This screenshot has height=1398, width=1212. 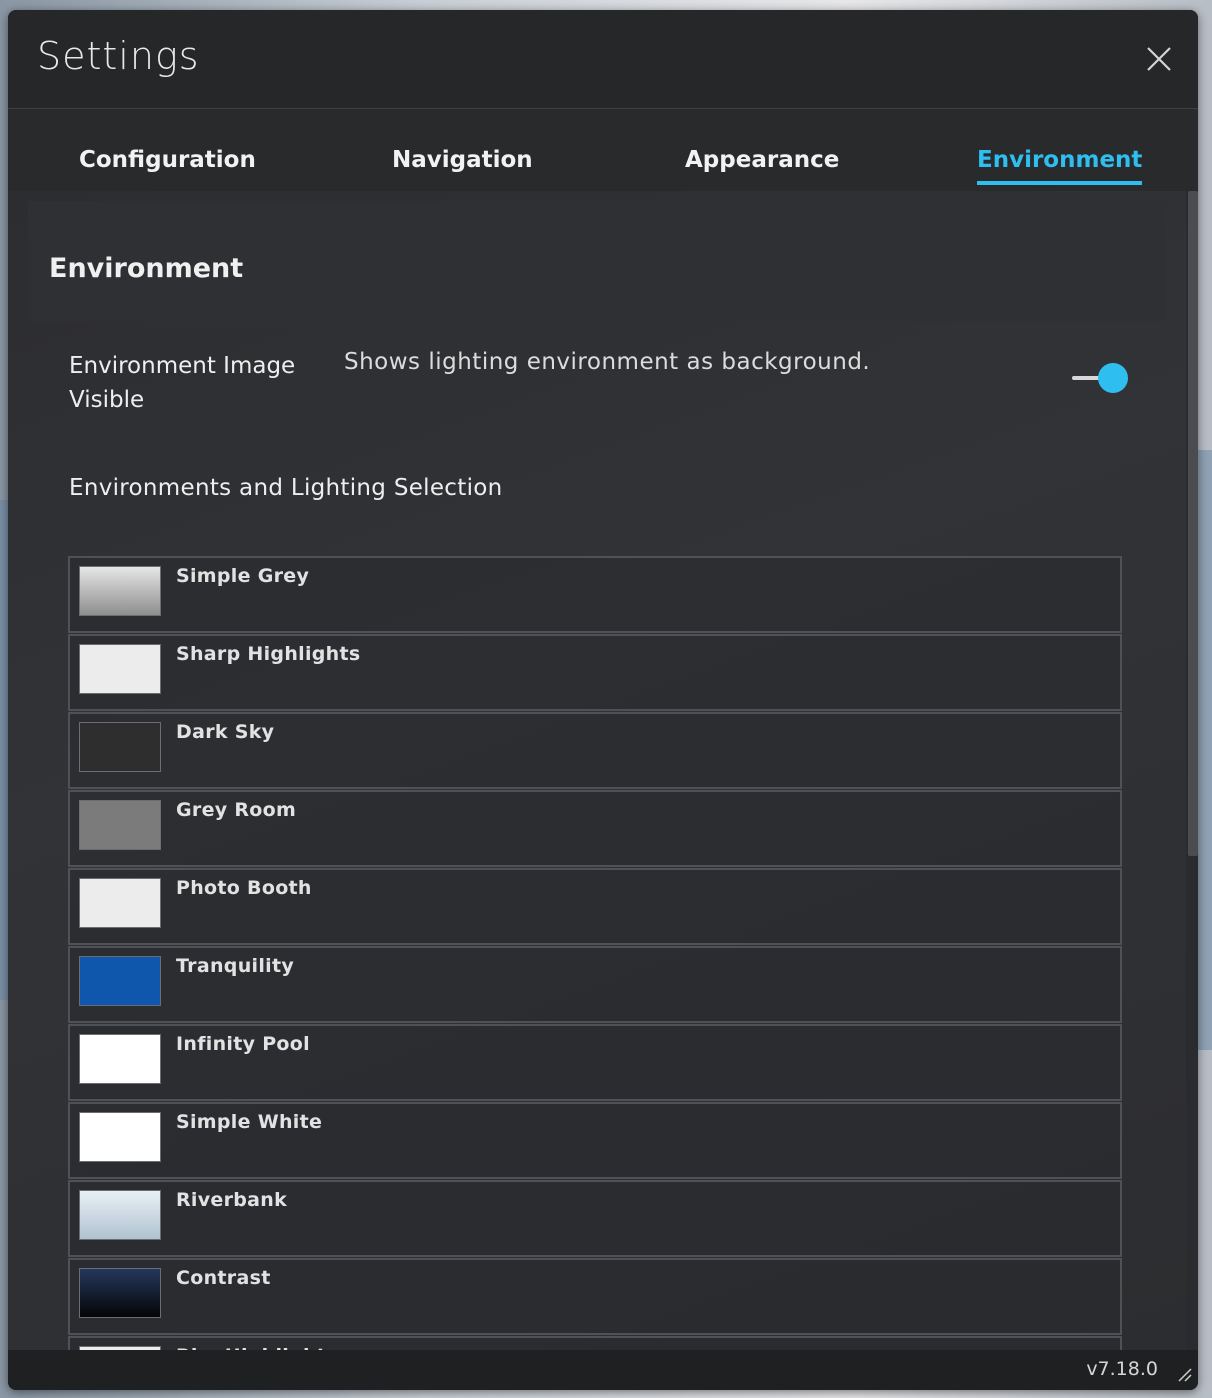 I want to click on environment-label: Contrast, so click(x=223, y=1278).